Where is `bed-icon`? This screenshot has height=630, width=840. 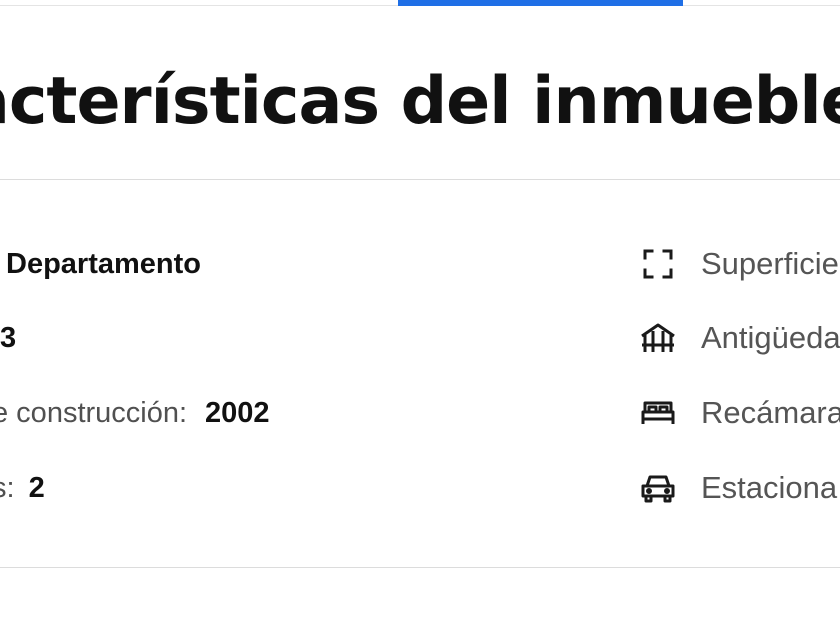
bed-icon is located at coordinates (658, 413).